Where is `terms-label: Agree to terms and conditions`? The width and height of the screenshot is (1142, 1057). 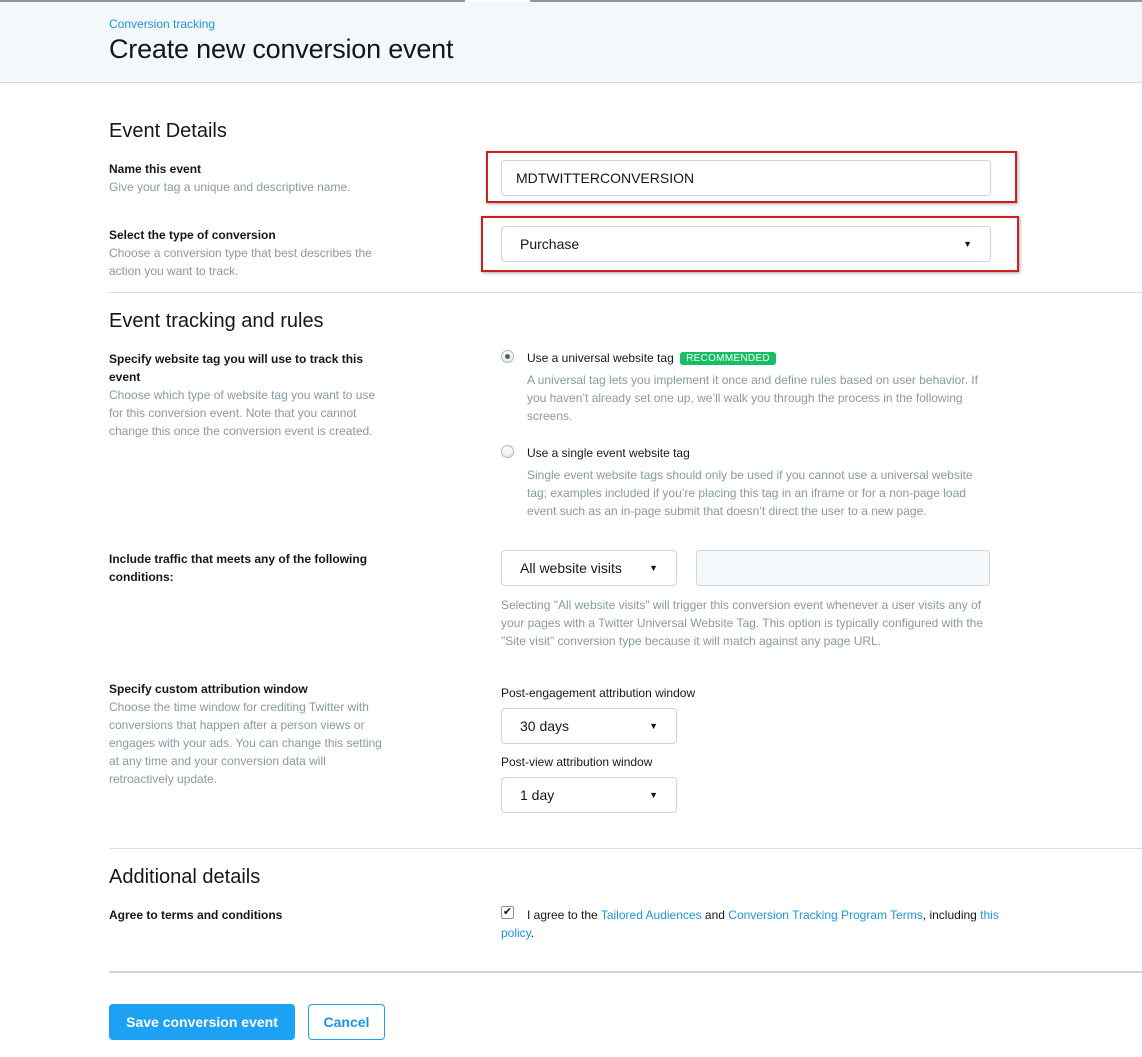 terms-label: Agree to terms and conditions is located at coordinates (196, 915).